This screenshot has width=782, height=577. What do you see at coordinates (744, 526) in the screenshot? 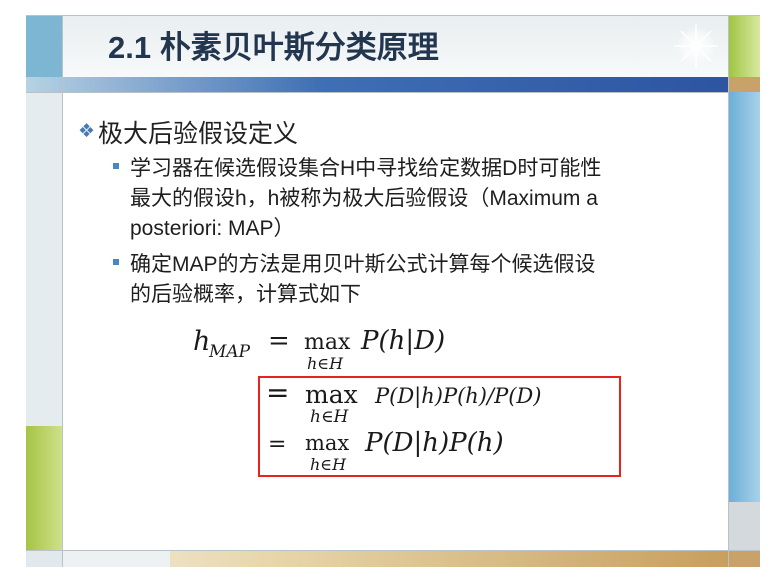
I see `frame-right-gray` at bounding box center [744, 526].